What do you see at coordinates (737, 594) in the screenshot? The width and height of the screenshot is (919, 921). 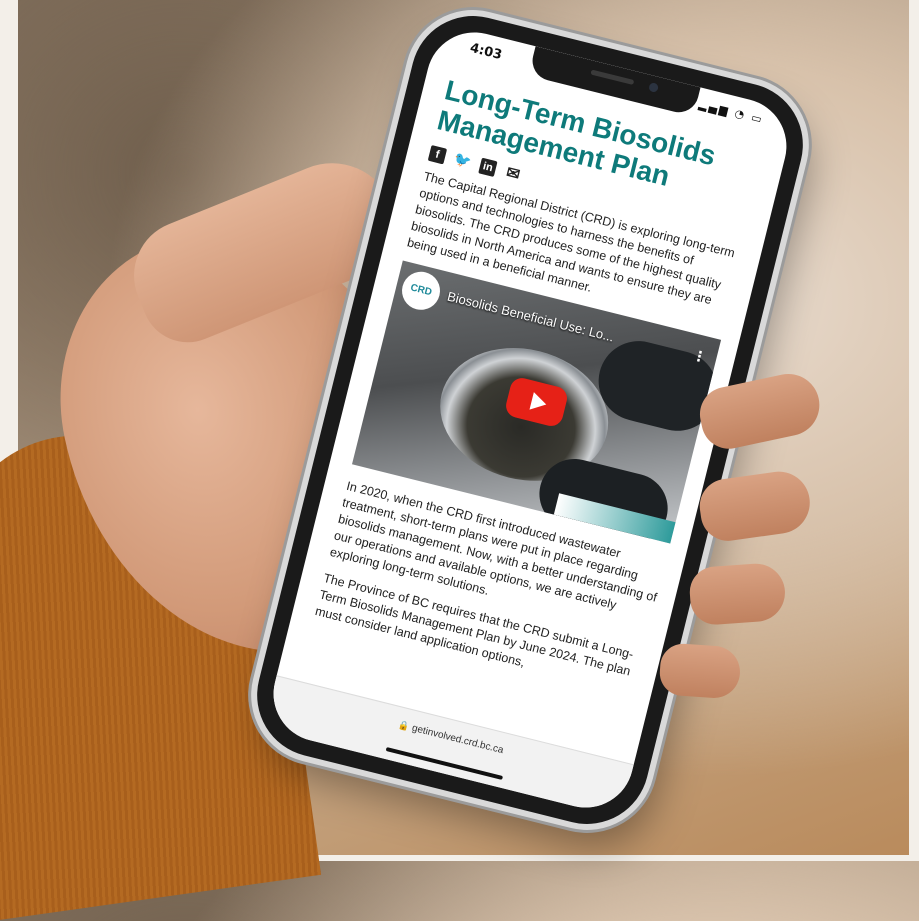 I see `finger-ring` at bounding box center [737, 594].